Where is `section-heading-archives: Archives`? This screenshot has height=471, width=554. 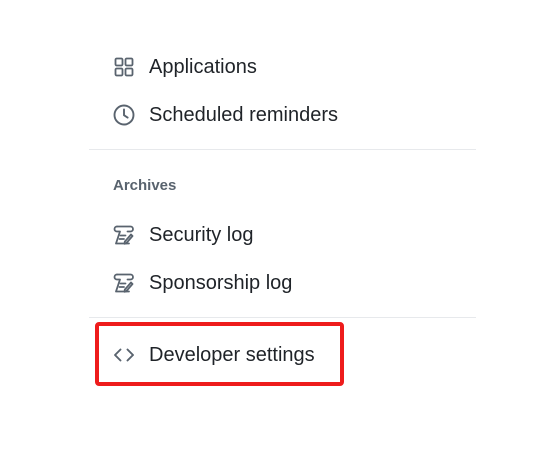
section-heading-archives: Archives is located at coordinates (145, 185).